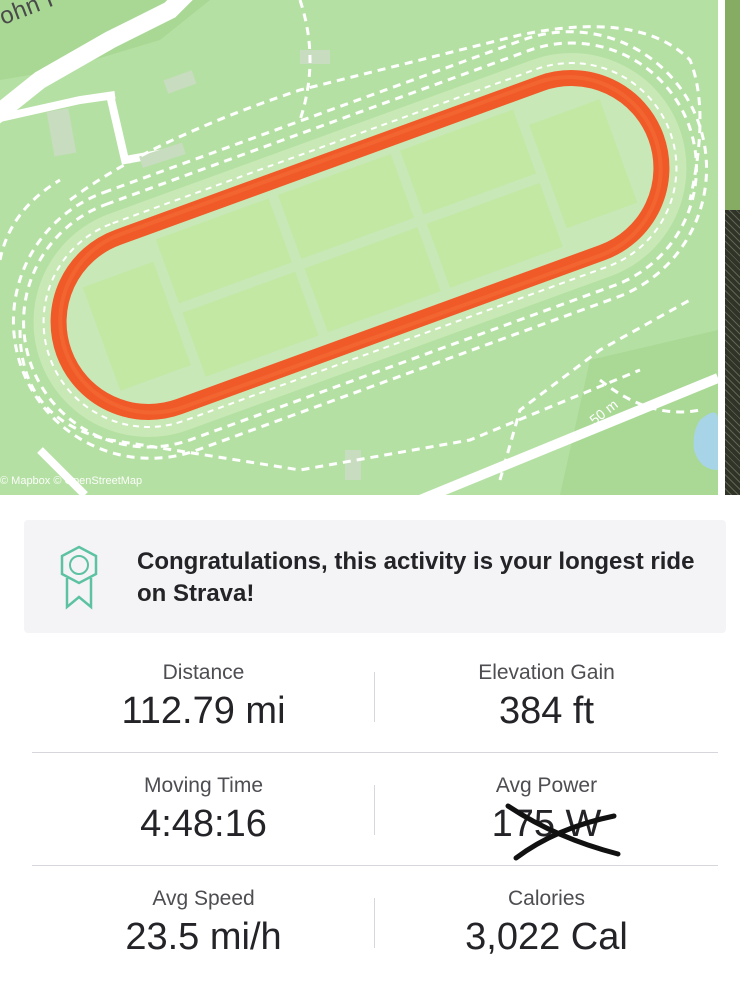 The image size is (740, 982). What do you see at coordinates (79, 580) in the screenshot?
I see `badge-icon` at bounding box center [79, 580].